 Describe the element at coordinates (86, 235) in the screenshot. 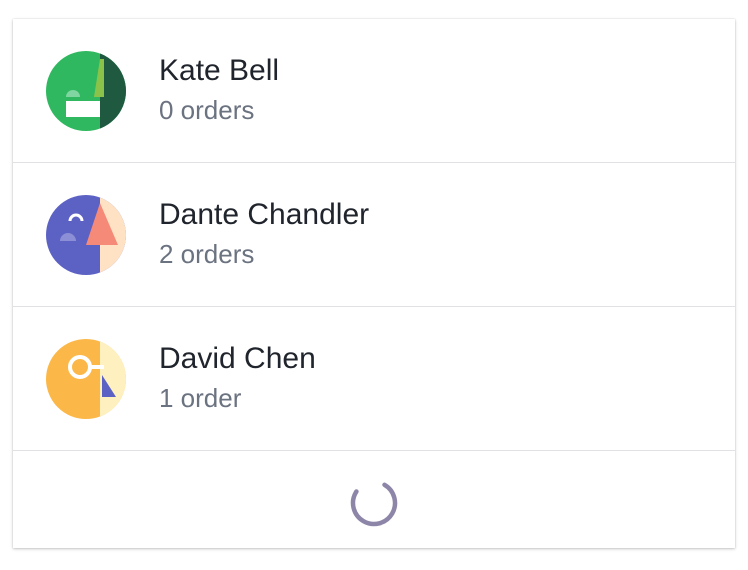

I see `abstract-face-purple-icon` at that location.